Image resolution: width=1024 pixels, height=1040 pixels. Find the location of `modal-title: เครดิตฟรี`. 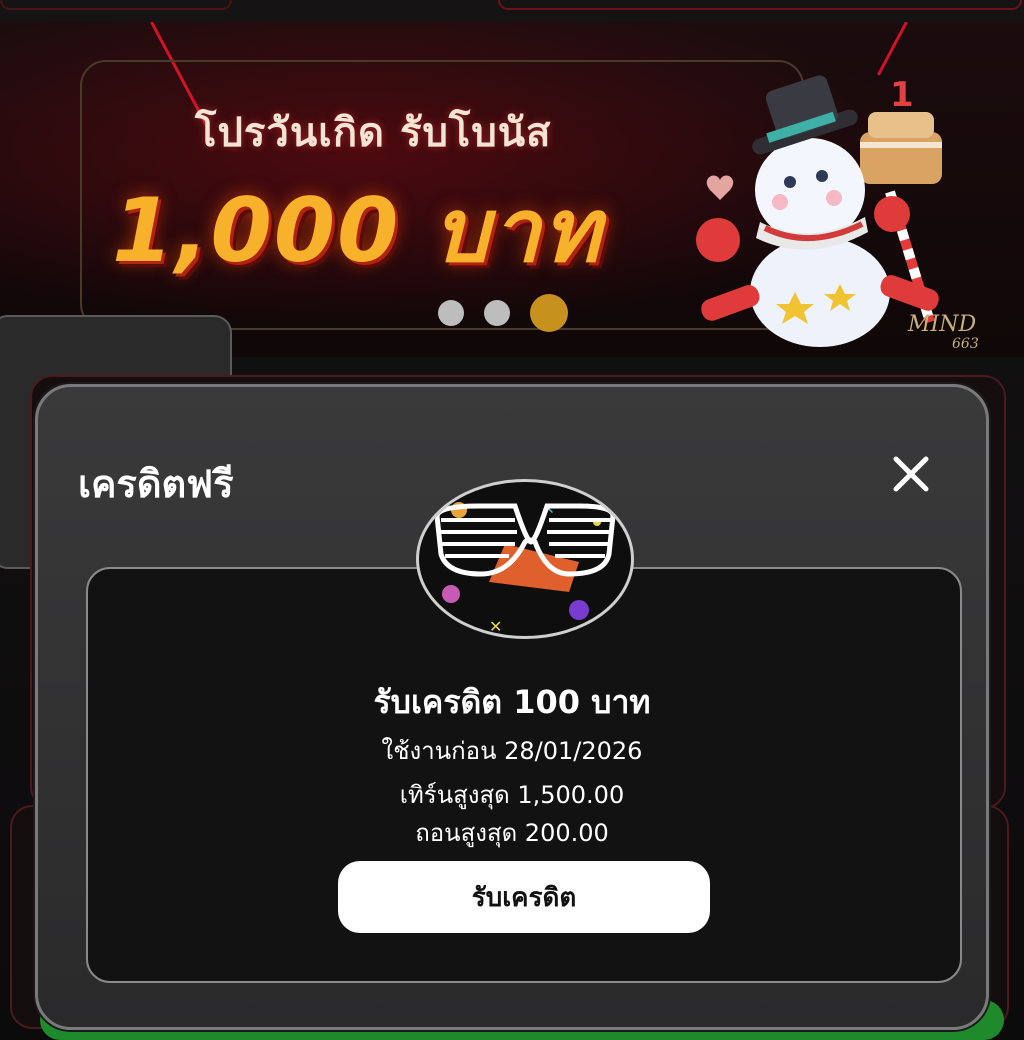

modal-title: เครดิตฟรี is located at coordinates (156, 484).